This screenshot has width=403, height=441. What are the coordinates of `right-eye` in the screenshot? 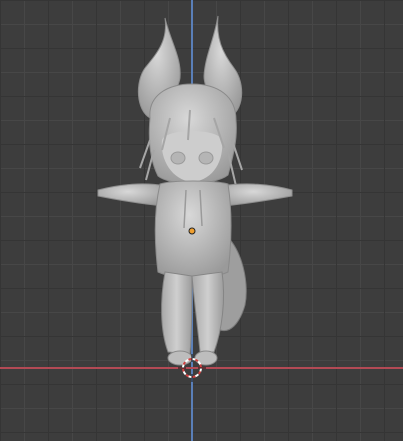 It's located at (206, 158).